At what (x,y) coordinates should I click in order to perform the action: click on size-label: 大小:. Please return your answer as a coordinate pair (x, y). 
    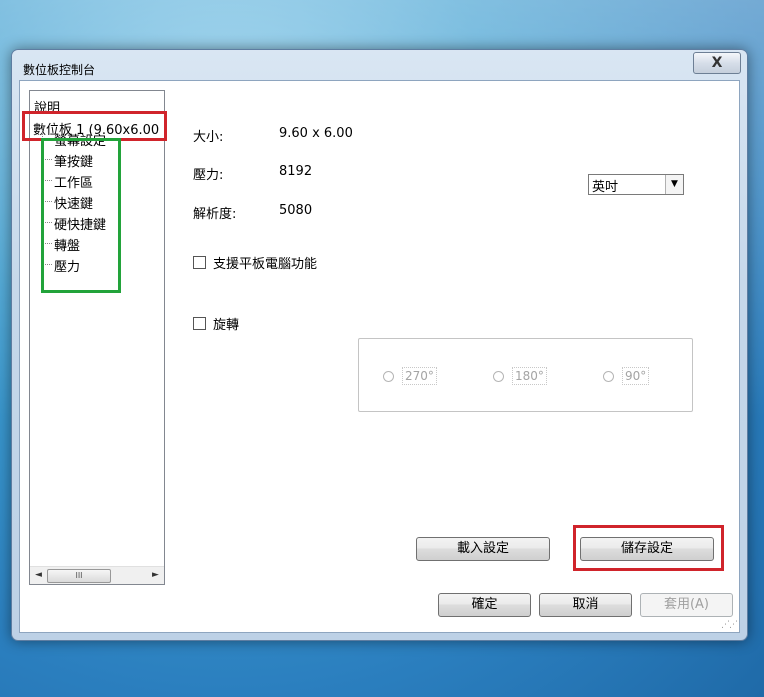
    Looking at the image, I should click on (208, 137).